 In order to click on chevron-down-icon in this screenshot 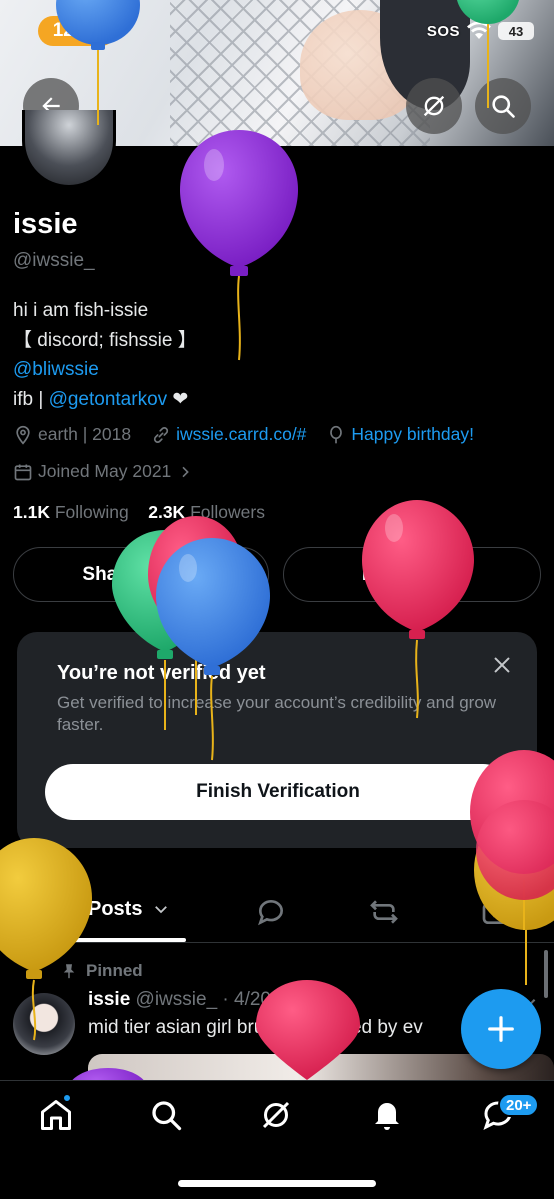, I will do `click(161, 910)`.